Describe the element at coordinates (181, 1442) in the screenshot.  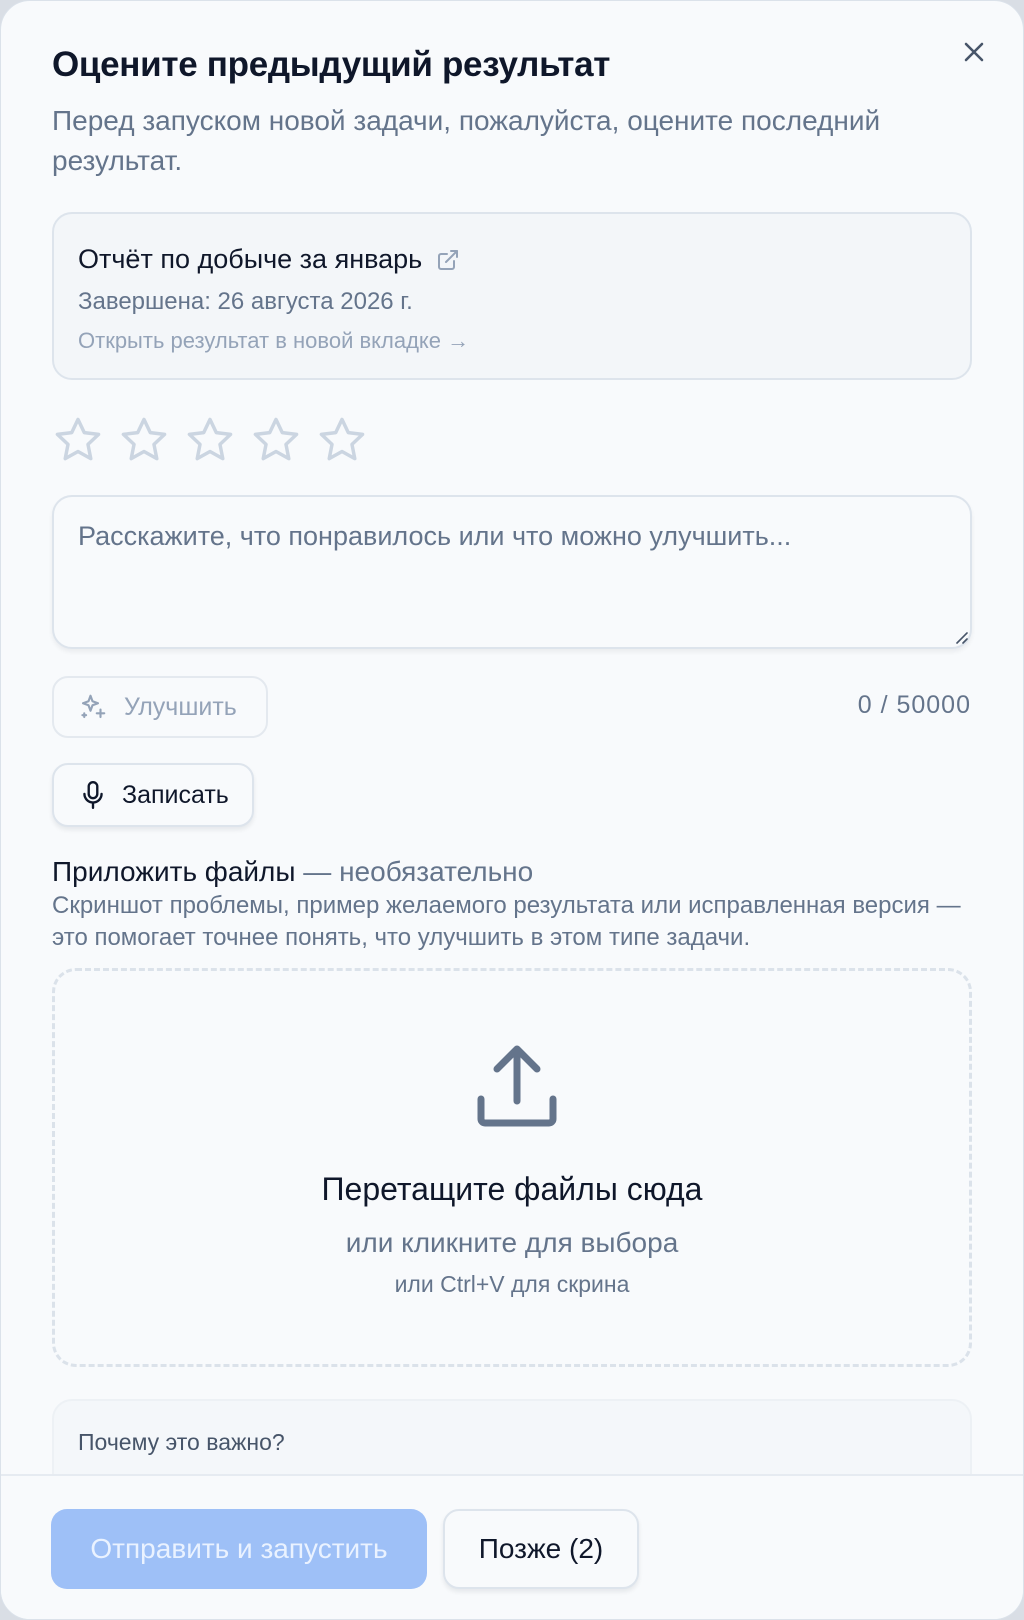
I see `why-important-title: Почему это важно?` at that location.